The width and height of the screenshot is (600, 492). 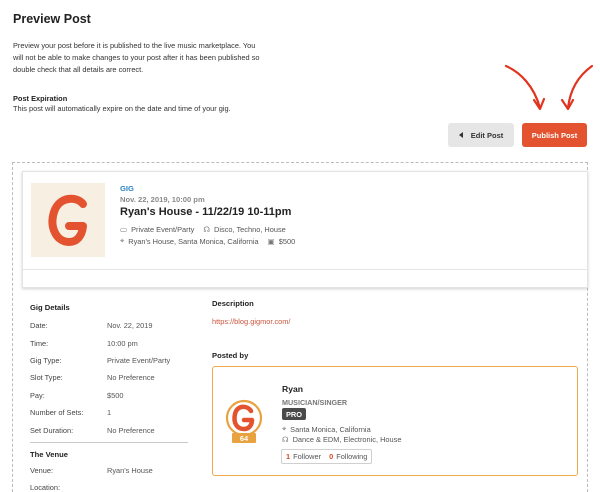 I want to click on avatar: 64, so click(x=244, y=424).